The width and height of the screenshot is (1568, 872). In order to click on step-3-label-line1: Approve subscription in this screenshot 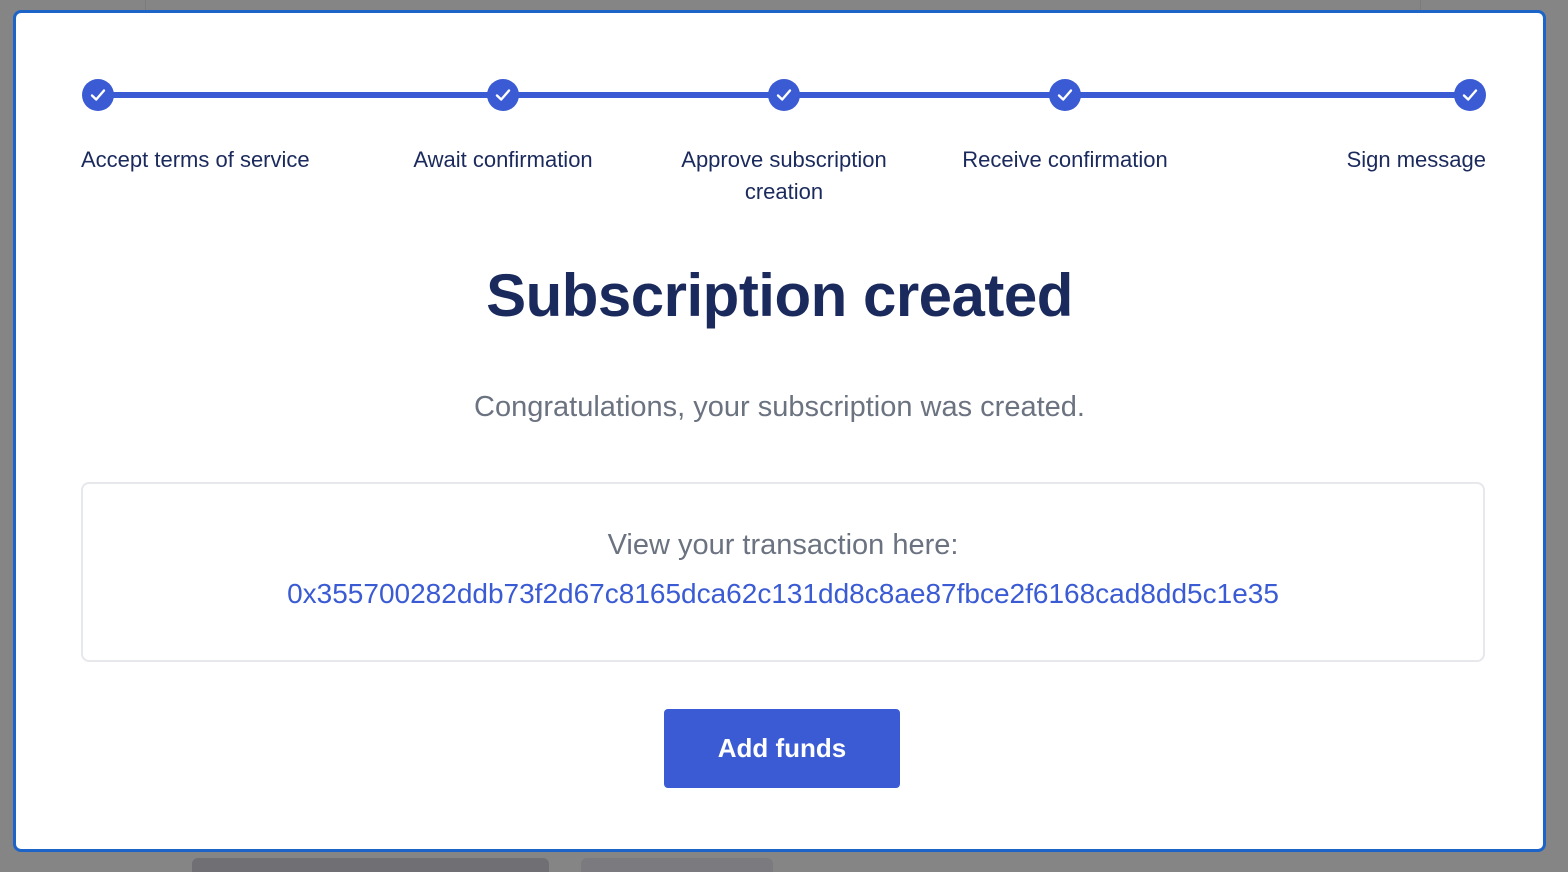, I will do `click(784, 159)`.